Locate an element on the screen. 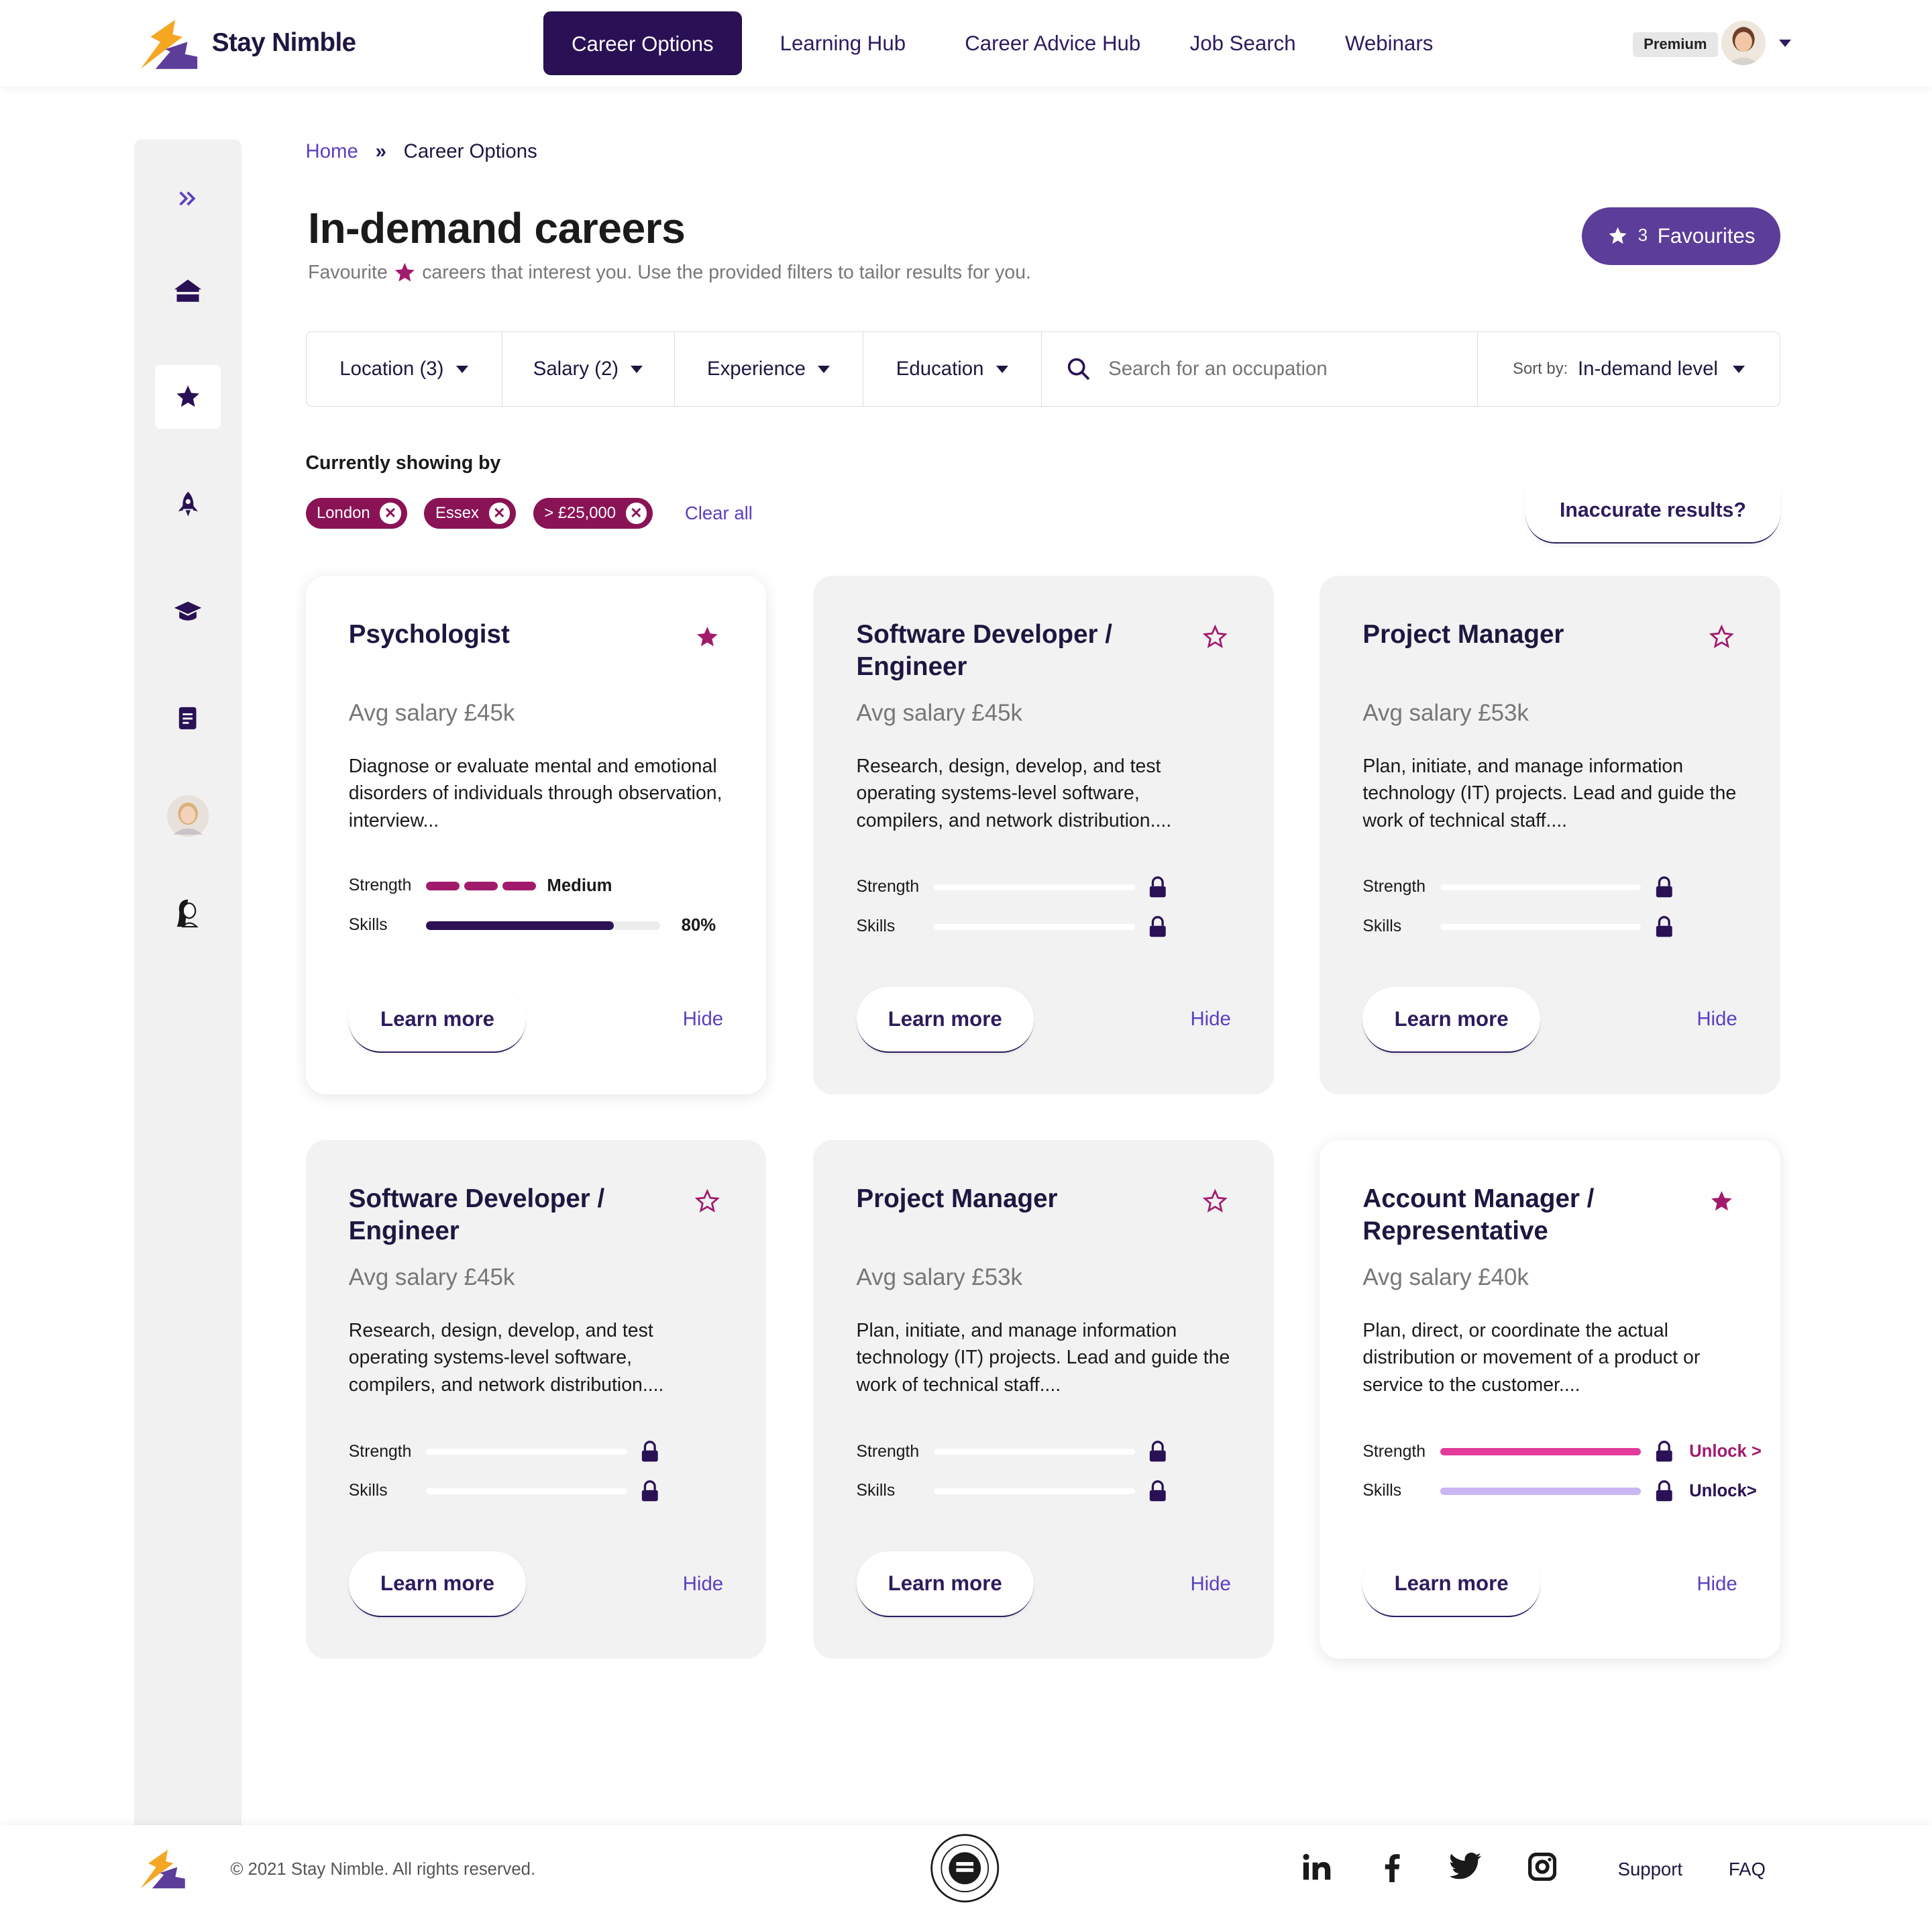  skills-label: Skills is located at coordinates (1382, 1491).